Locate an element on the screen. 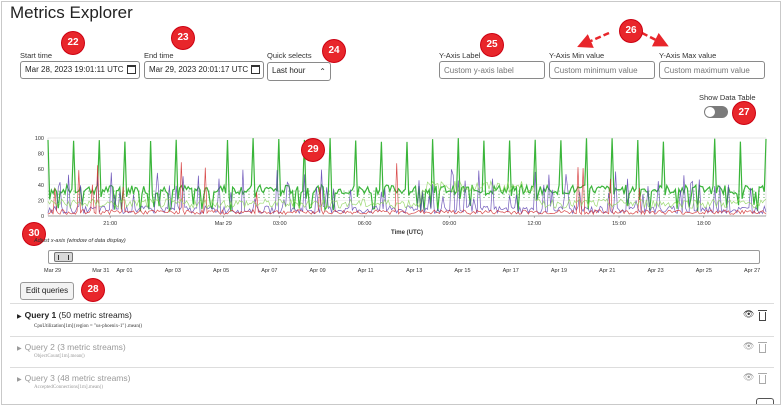 This screenshot has width=782, height=406. callout-badge-27: 27 is located at coordinates (744, 113).